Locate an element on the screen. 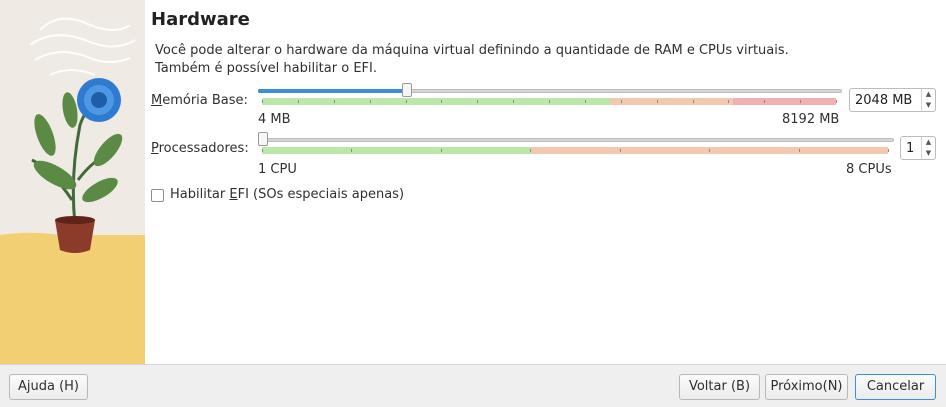 The width and height of the screenshot is (946, 407). cpu-label: Processadores: is located at coordinates (200, 148).